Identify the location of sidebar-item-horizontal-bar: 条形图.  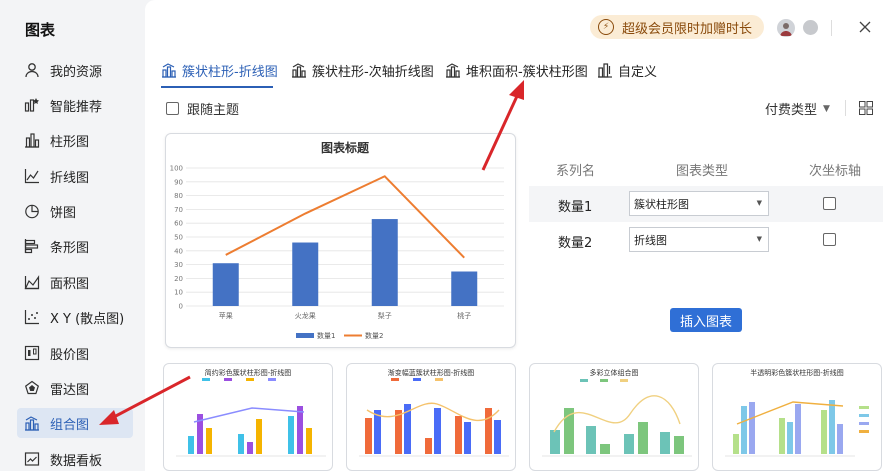
(75, 246).